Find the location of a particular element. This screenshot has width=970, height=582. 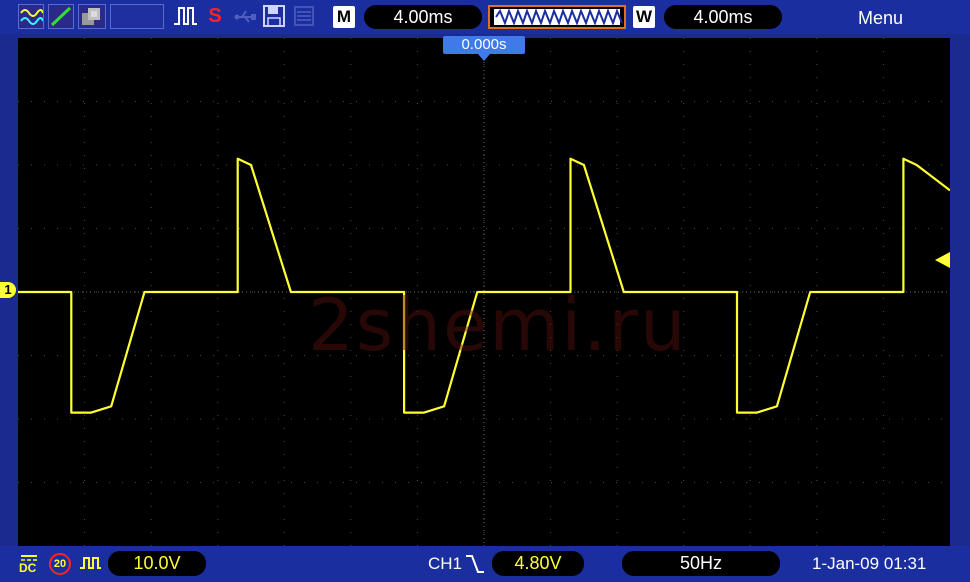

date-time: 1-Jan-09 01:31 is located at coordinates (869, 563).